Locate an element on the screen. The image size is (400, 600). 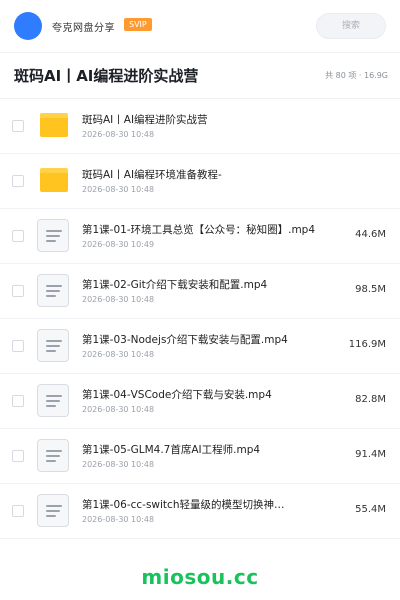
item-size: 82.8M is located at coordinates (370, 399).